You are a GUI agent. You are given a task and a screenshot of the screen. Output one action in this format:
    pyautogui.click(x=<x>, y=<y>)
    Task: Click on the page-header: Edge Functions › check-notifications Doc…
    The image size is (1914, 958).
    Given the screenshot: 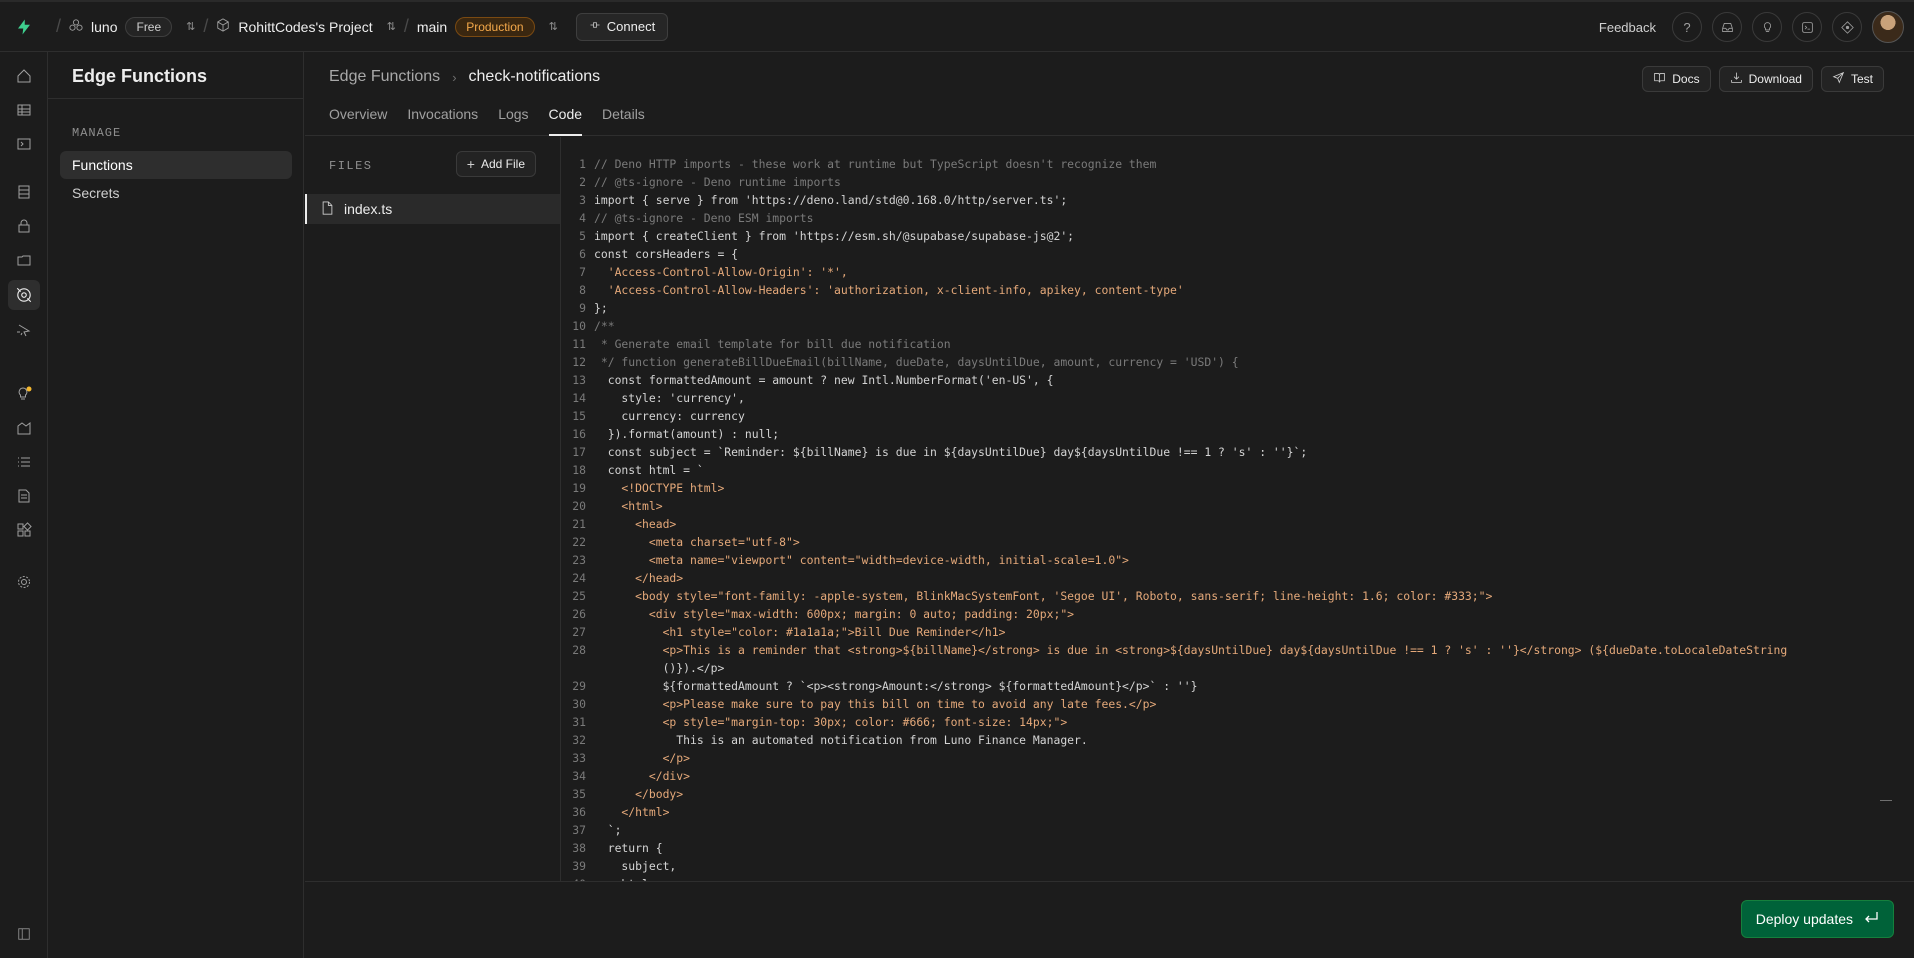 What is the action you would take?
    pyautogui.click(x=1109, y=94)
    